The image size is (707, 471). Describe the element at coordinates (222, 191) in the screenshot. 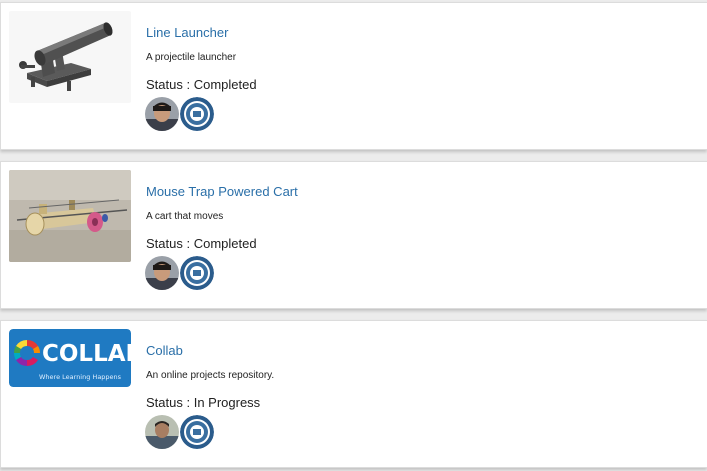

I see `project-title-link: Mouse Trap Powered Cart` at that location.